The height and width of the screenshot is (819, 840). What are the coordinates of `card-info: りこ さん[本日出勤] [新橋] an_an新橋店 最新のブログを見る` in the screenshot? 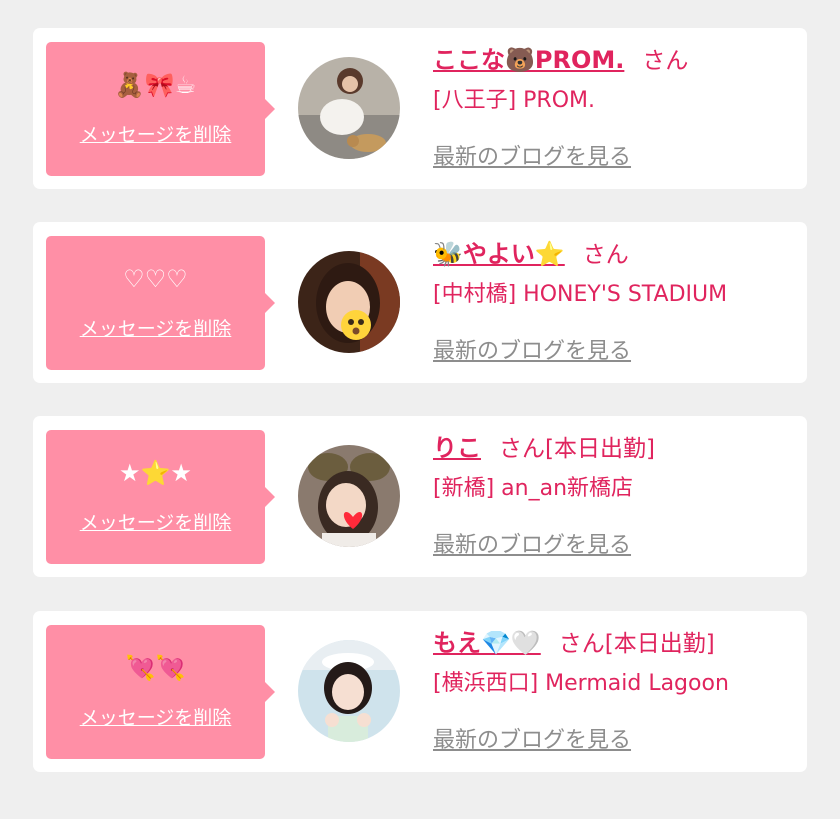 It's located at (618, 495).